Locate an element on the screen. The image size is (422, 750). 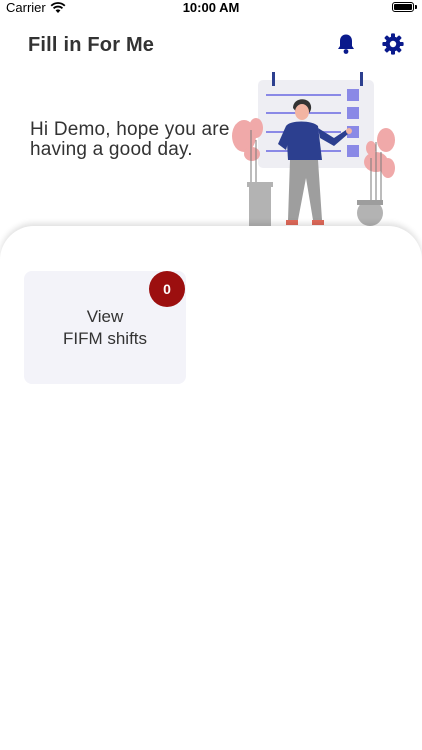
settings-button is located at coordinates (393, 46).